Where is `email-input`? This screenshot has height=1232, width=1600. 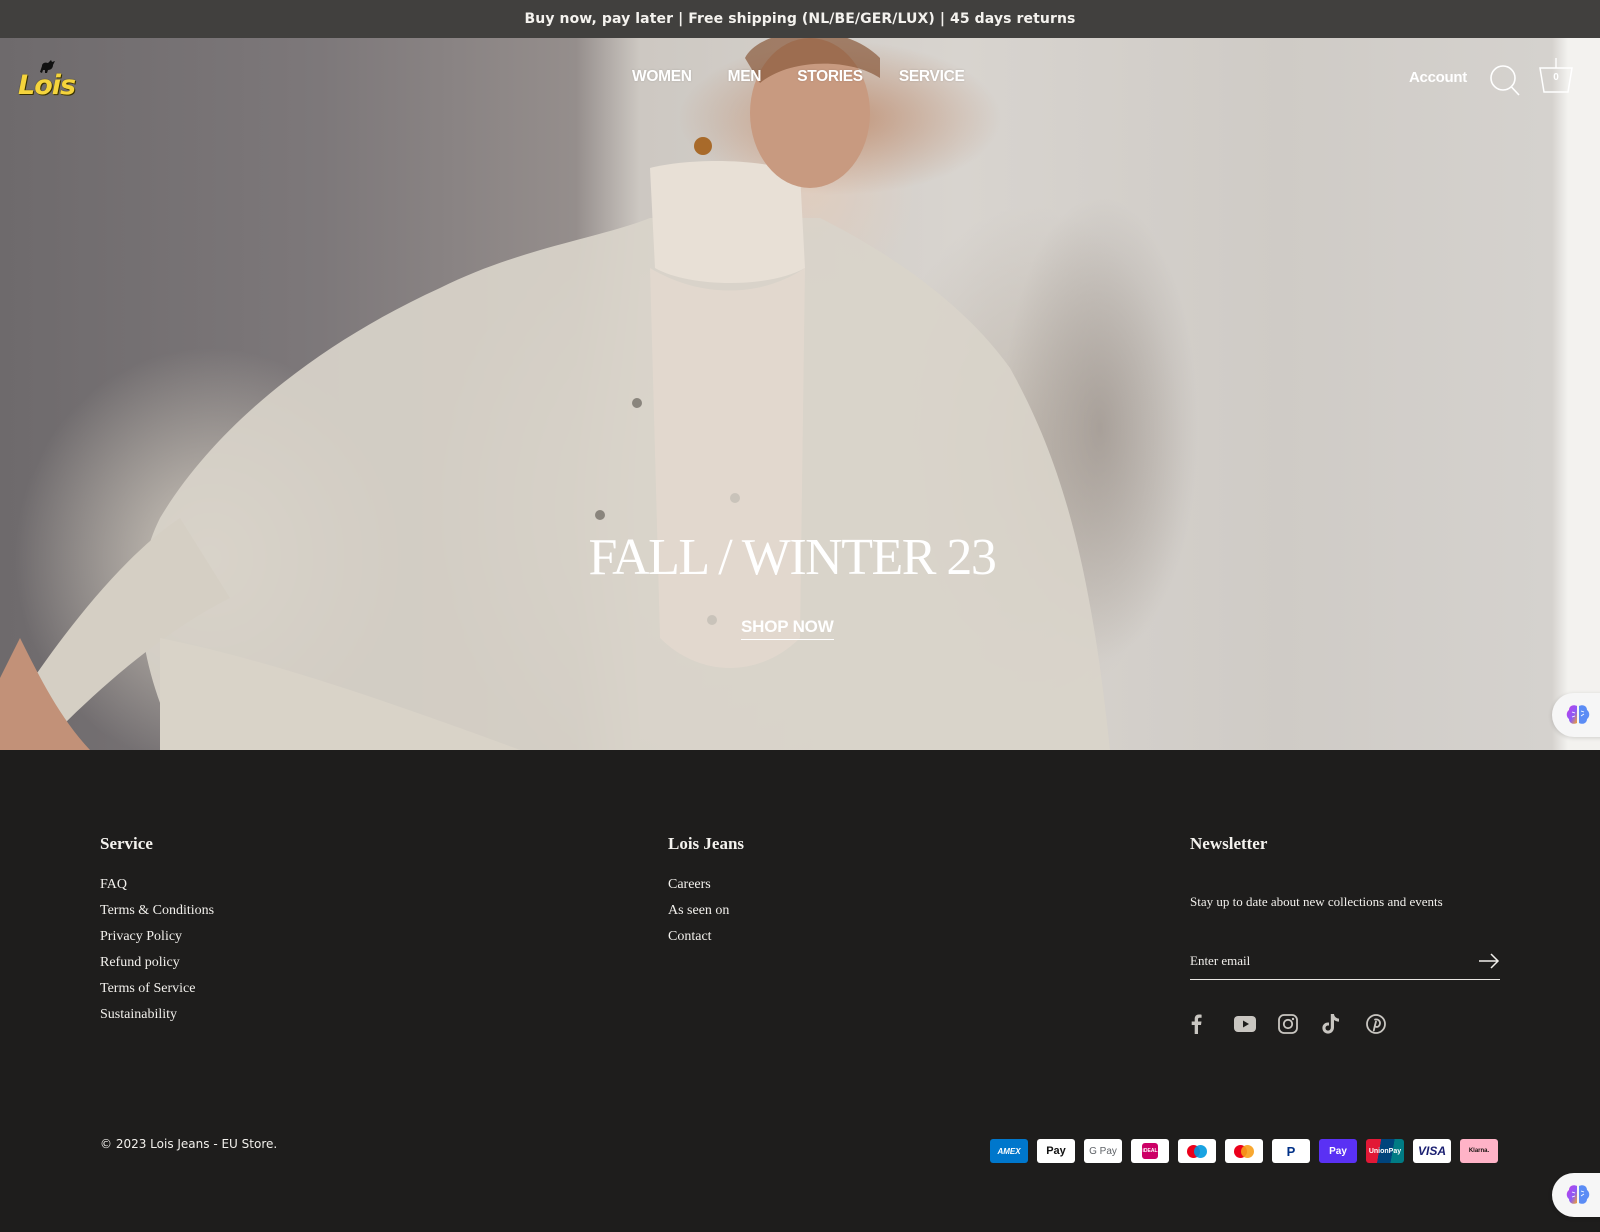
email-input is located at coordinates (1325, 961).